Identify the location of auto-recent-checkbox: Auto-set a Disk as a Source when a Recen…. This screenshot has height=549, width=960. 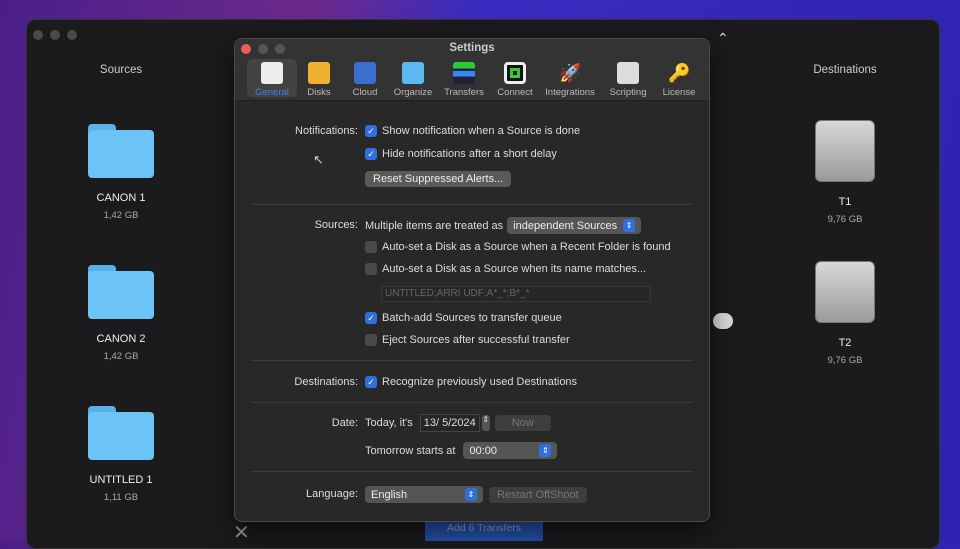
(518, 247).